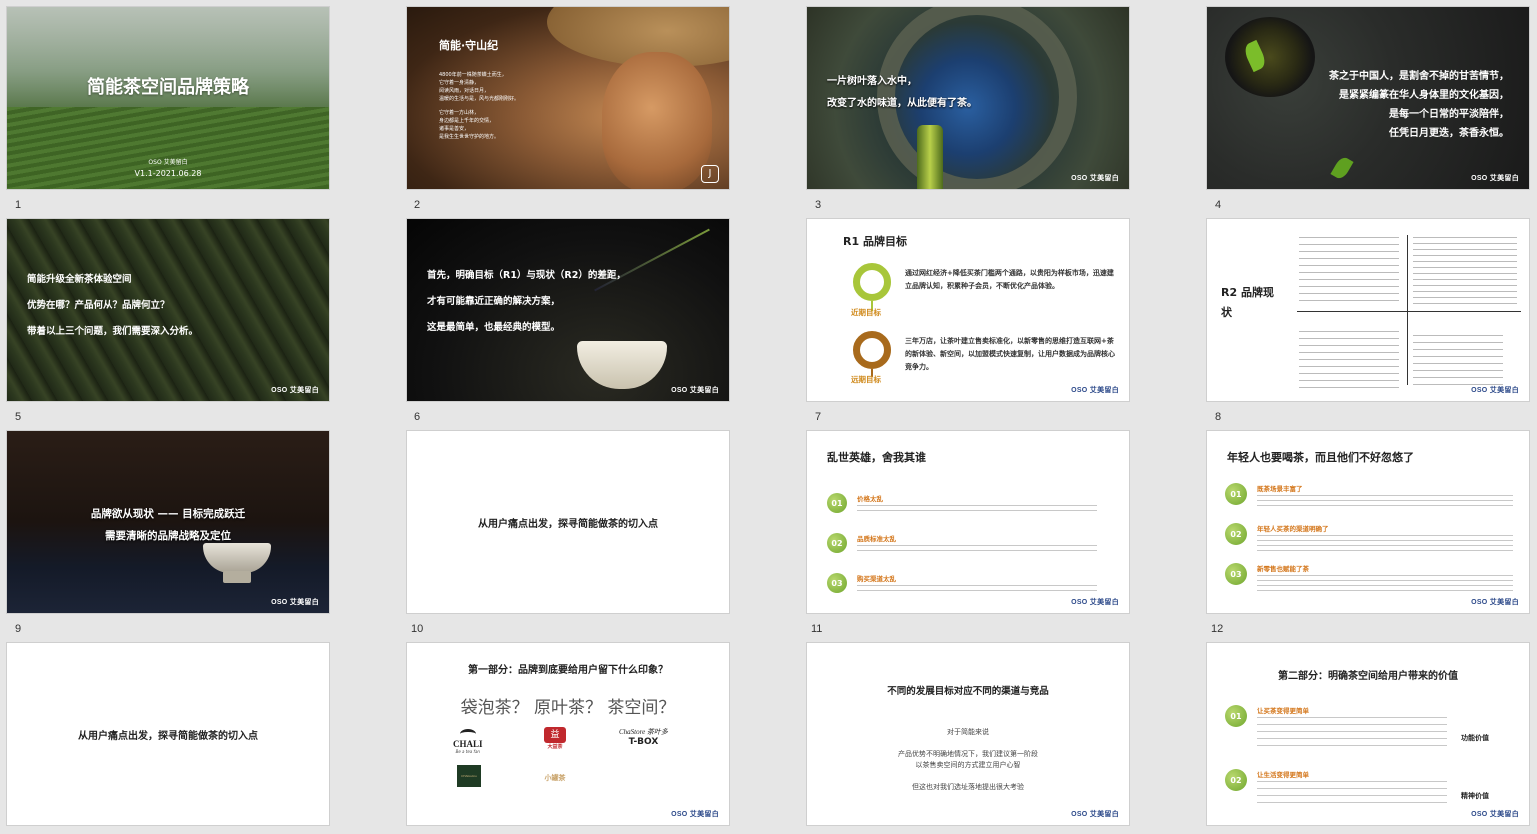  Describe the element at coordinates (866, 379) in the screenshot. I see `far-target-label: 远期目标` at that location.